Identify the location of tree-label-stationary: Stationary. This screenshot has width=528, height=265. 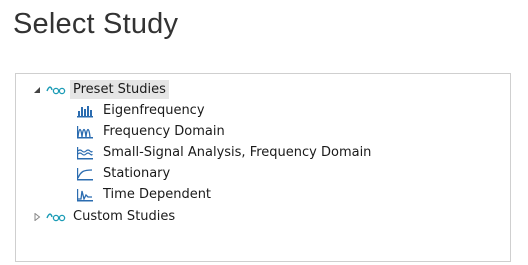
(136, 173).